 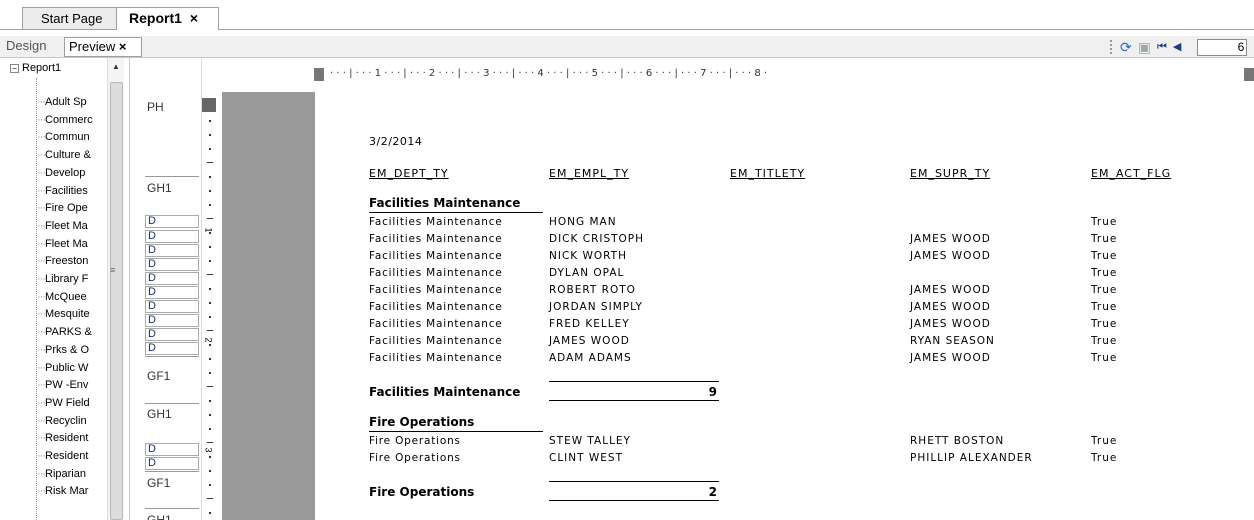 What do you see at coordinates (66, 208) in the screenshot?
I see `tree-item-label: Fire Ope` at bounding box center [66, 208].